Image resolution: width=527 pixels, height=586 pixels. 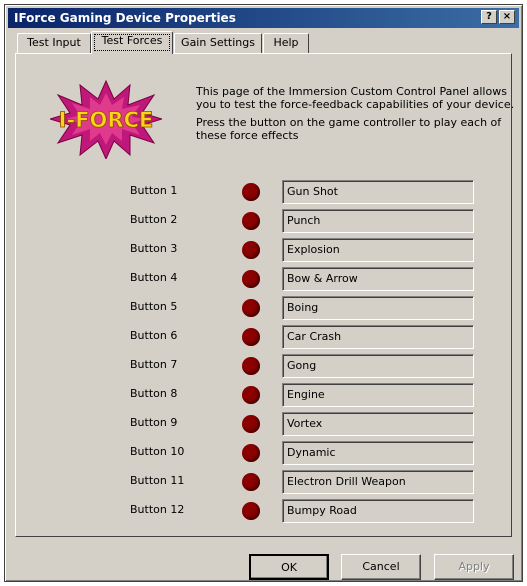 What do you see at coordinates (125, 18) in the screenshot?
I see `window-title: IForce Gaming Device Properties` at bounding box center [125, 18].